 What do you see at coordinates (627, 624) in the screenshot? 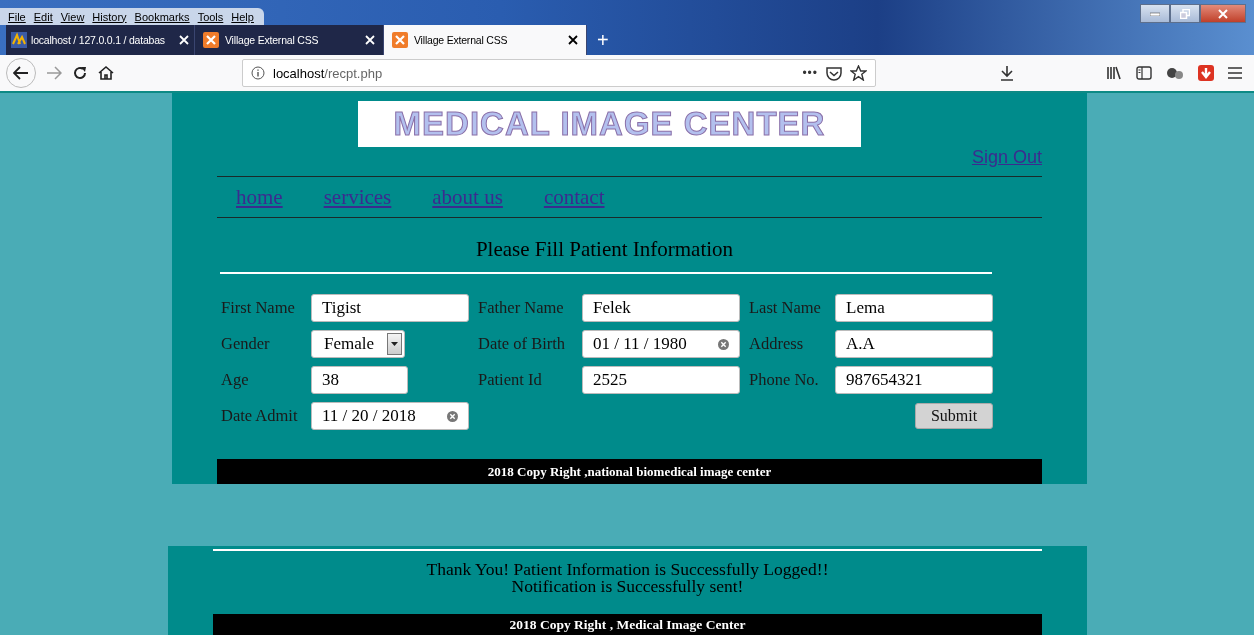
I see `footer-bar: 2018 Copy Right , Medical Image Center` at bounding box center [627, 624].